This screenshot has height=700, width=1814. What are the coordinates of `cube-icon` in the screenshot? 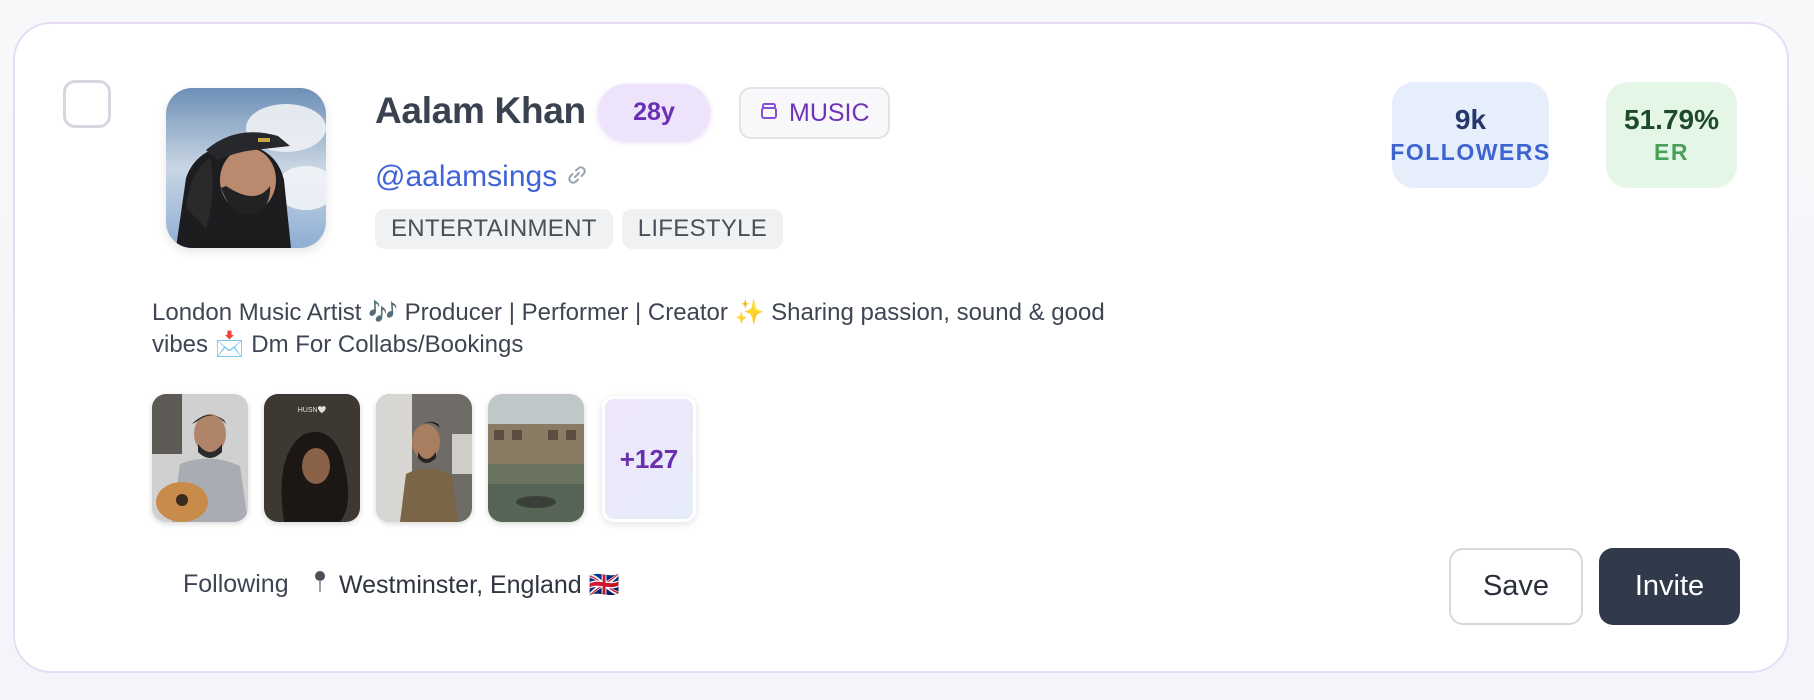 It's located at (769, 113).